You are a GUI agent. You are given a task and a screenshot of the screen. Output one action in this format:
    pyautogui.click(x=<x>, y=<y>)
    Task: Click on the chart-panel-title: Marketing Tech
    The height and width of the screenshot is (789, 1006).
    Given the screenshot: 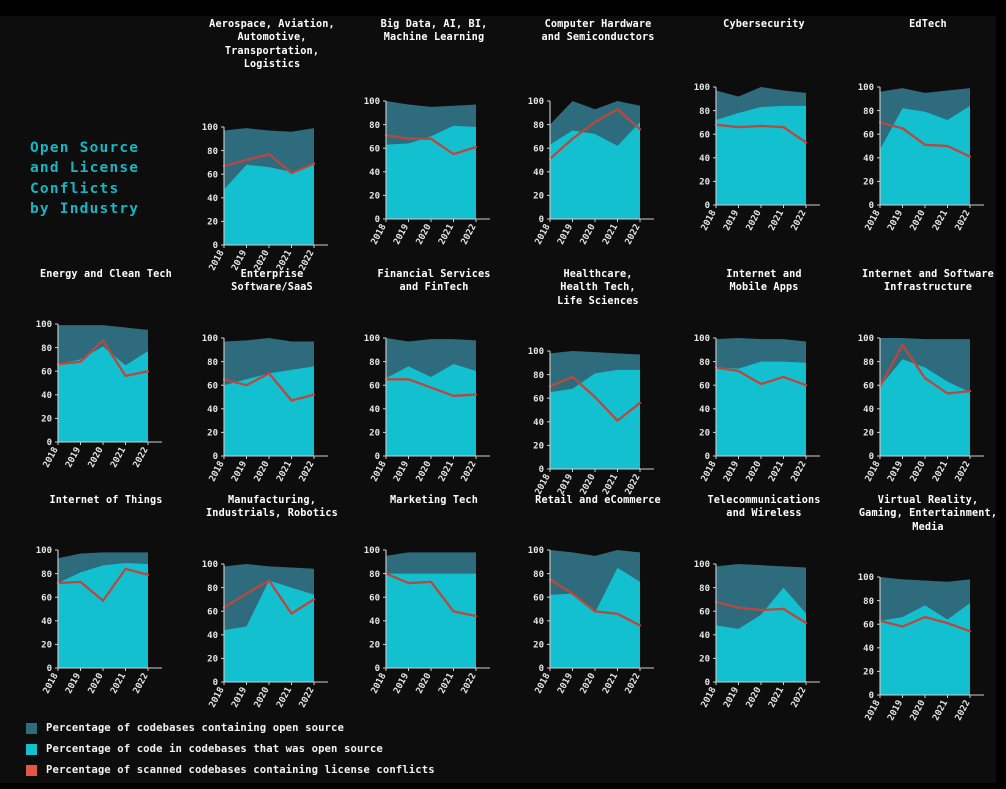 What is the action you would take?
    pyautogui.click(x=434, y=500)
    